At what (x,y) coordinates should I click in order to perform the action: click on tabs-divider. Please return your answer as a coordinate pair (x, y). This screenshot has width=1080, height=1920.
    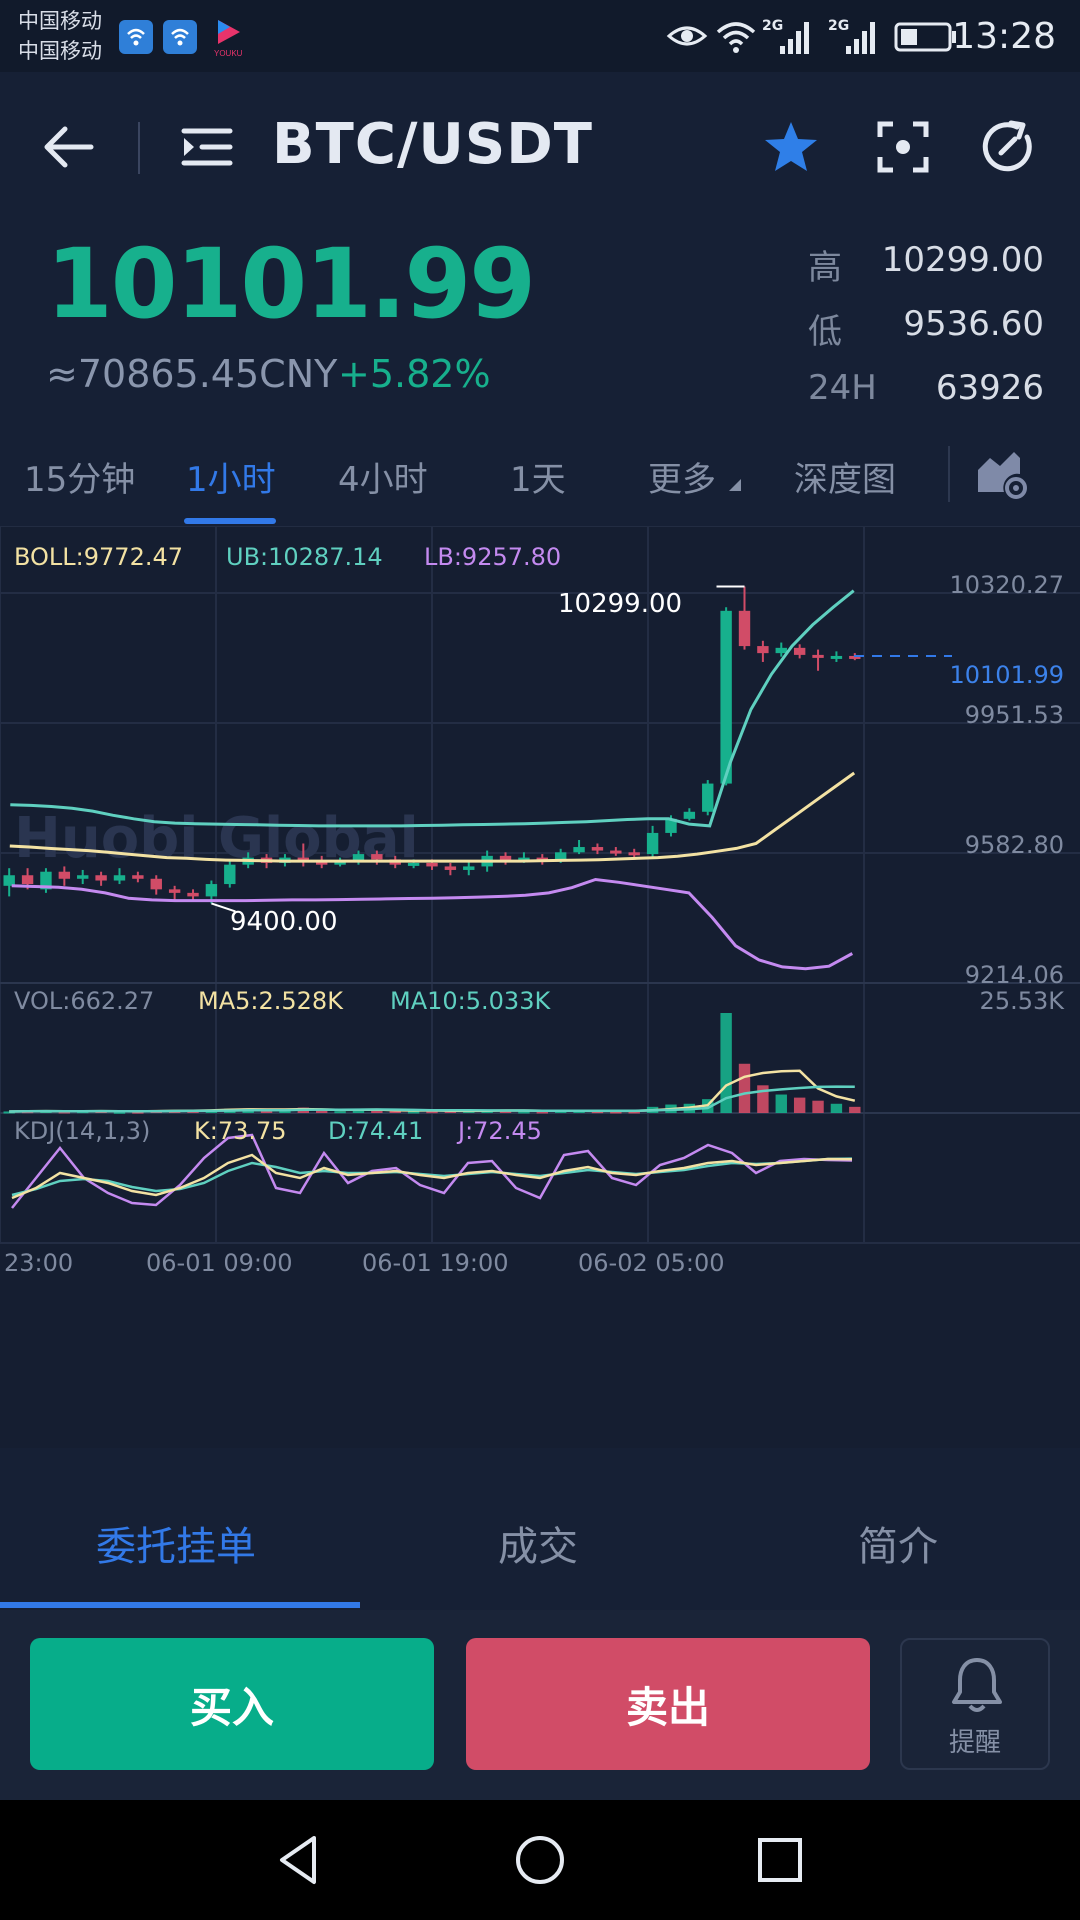
    Looking at the image, I should click on (949, 474).